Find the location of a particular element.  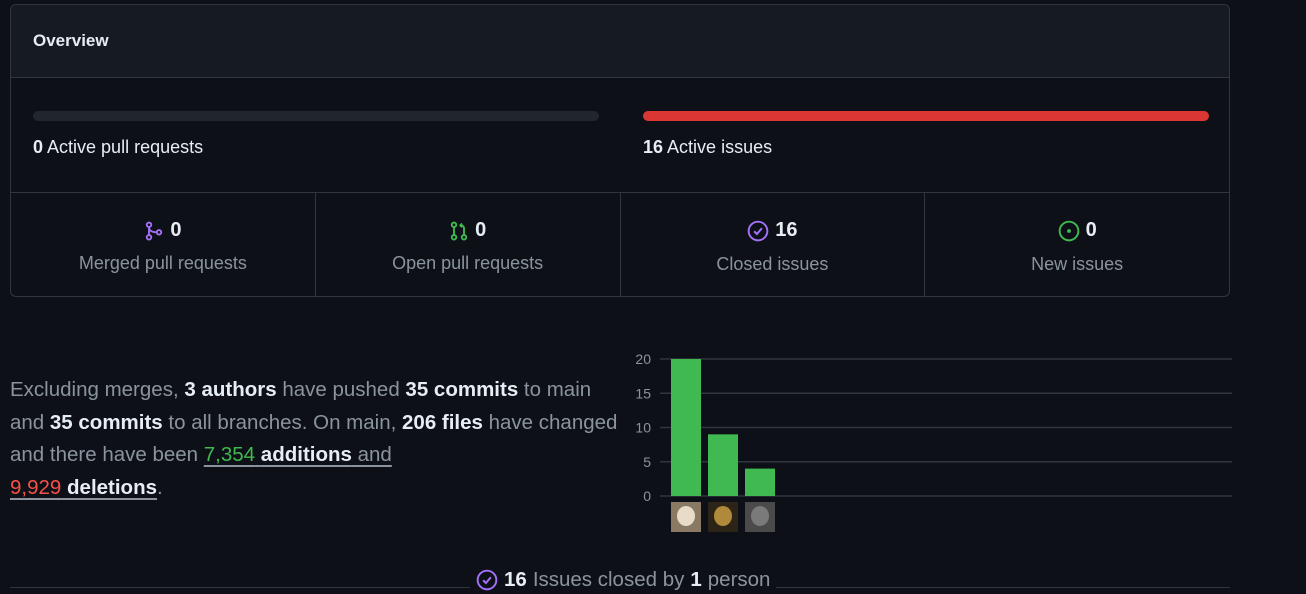

active-pull-requests-label: Active pull requests is located at coordinates (125, 147).